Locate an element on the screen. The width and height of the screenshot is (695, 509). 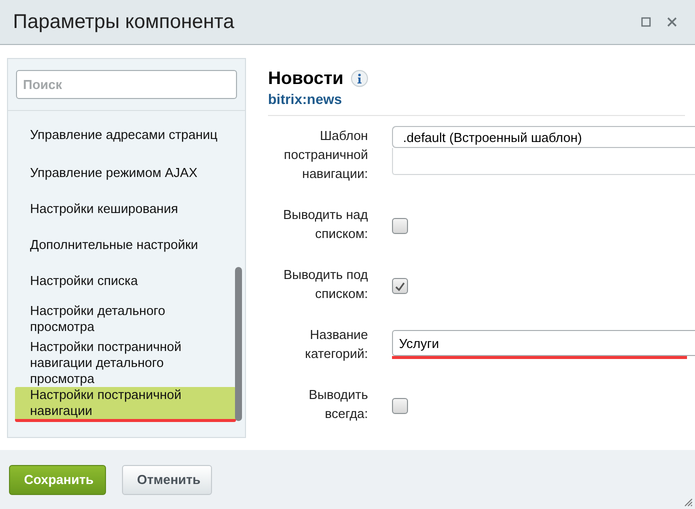
field-label: Шаблон постраничной навигации: is located at coordinates (325, 155).